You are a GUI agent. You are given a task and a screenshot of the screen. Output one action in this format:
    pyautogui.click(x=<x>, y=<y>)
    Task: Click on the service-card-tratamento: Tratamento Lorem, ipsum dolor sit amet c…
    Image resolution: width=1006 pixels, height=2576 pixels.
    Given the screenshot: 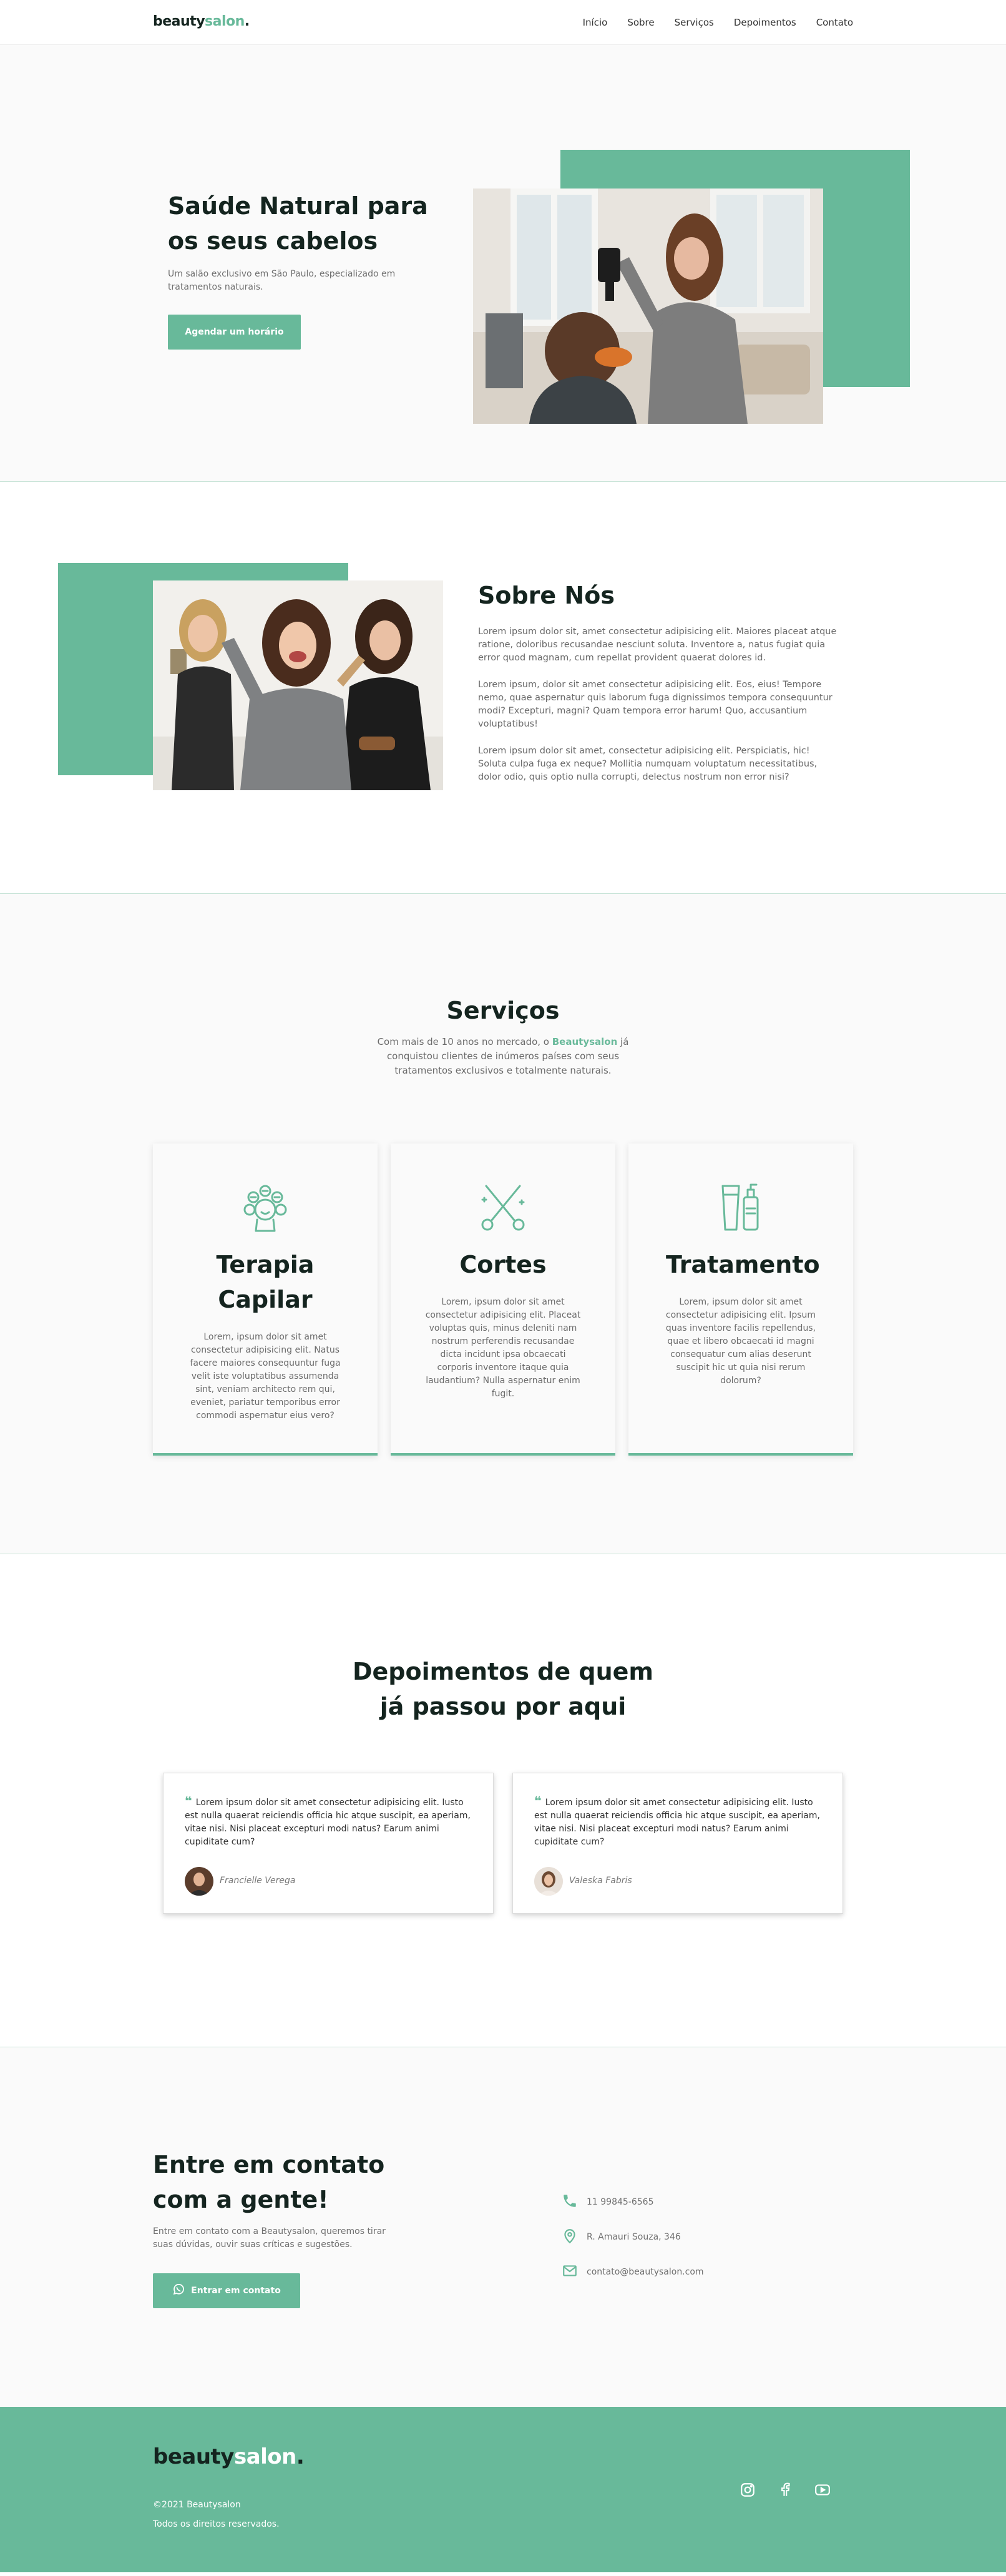 What is the action you would take?
    pyautogui.click(x=740, y=1300)
    